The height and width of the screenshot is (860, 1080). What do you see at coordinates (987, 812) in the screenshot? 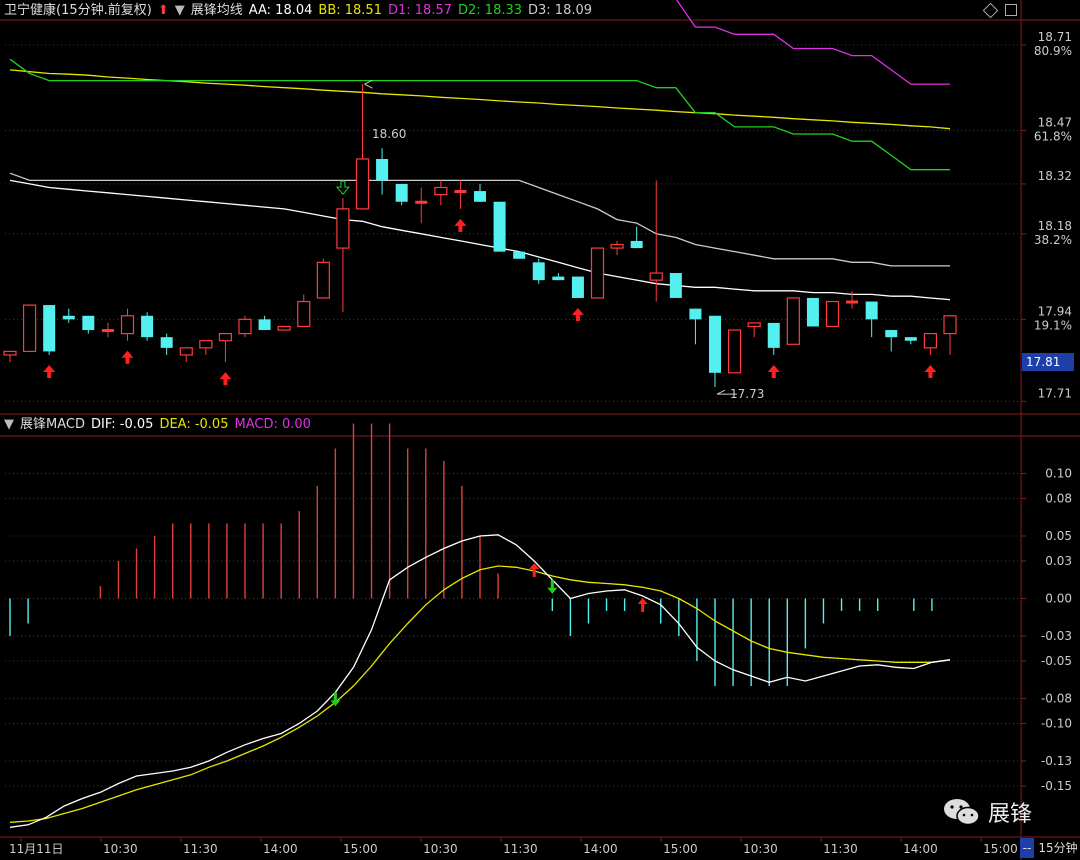
I see `watermark: 展锋` at bounding box center [987, 812].